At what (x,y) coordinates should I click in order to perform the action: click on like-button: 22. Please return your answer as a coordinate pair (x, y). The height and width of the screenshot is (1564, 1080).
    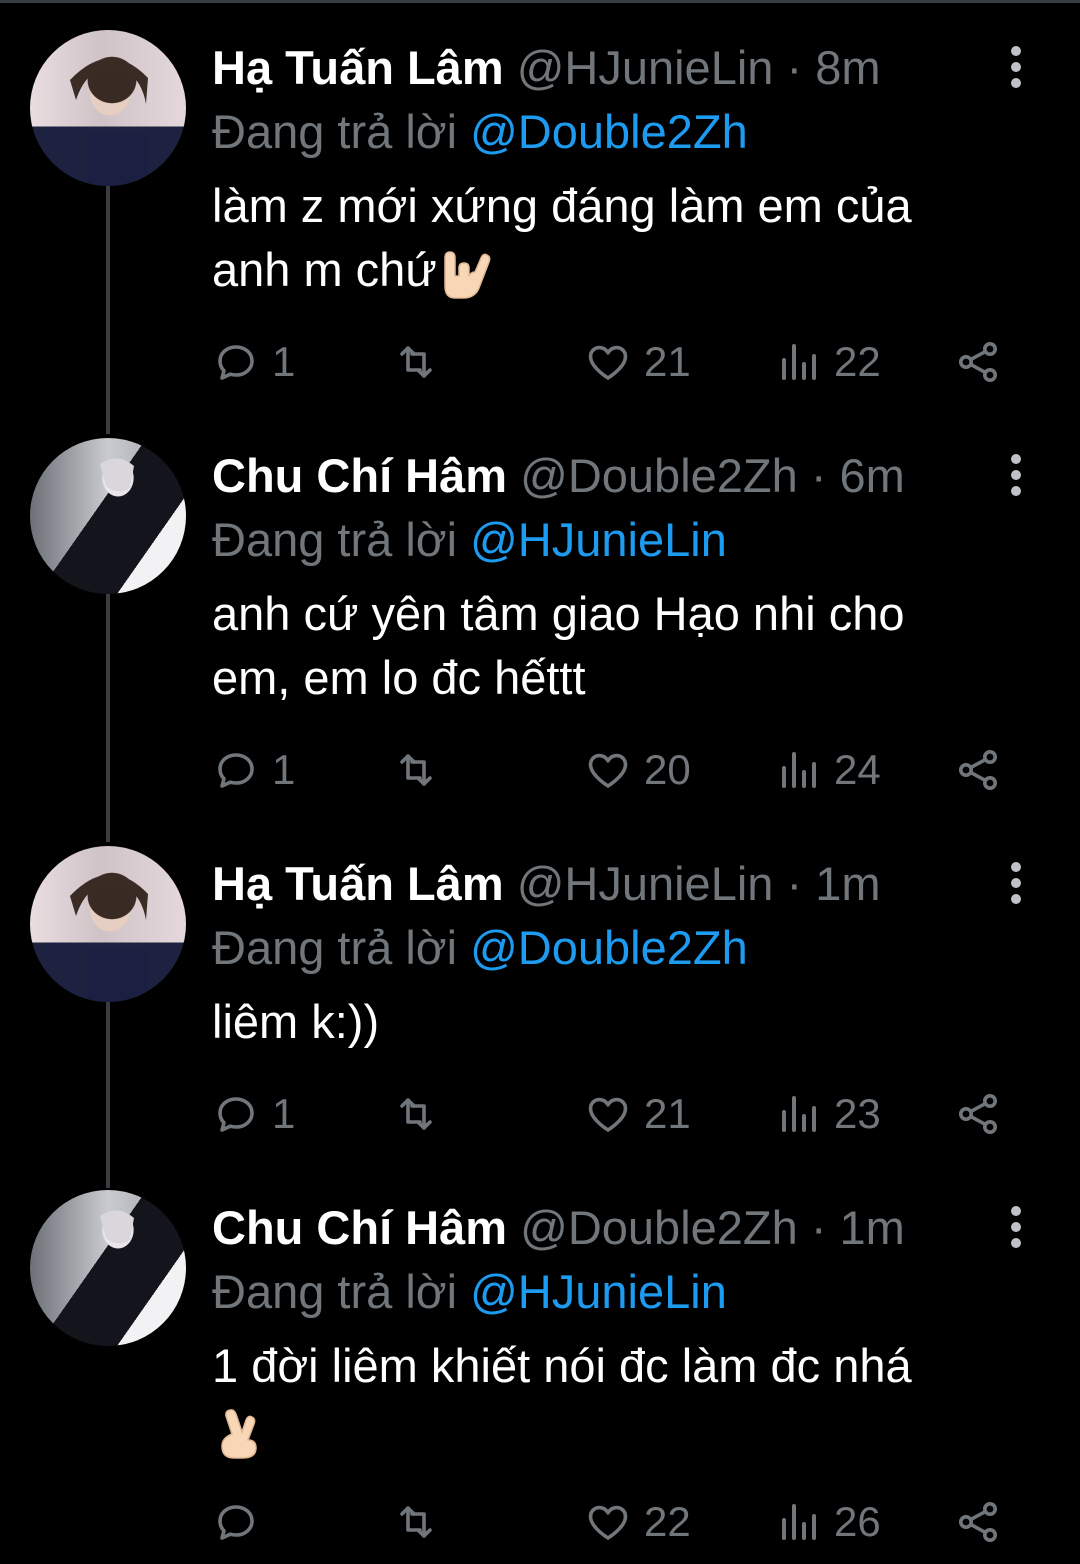
    Looking at the image, I should click on (637, 1522).